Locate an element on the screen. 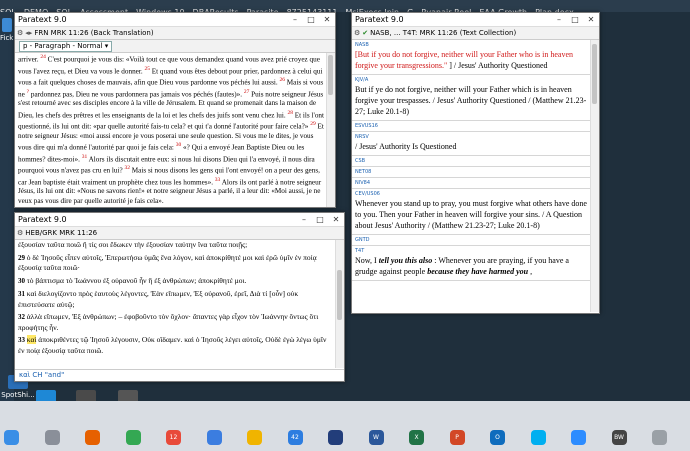 The height and width of the screenshot is (451, 690). skype-icon is located at coordinates (538, 437).